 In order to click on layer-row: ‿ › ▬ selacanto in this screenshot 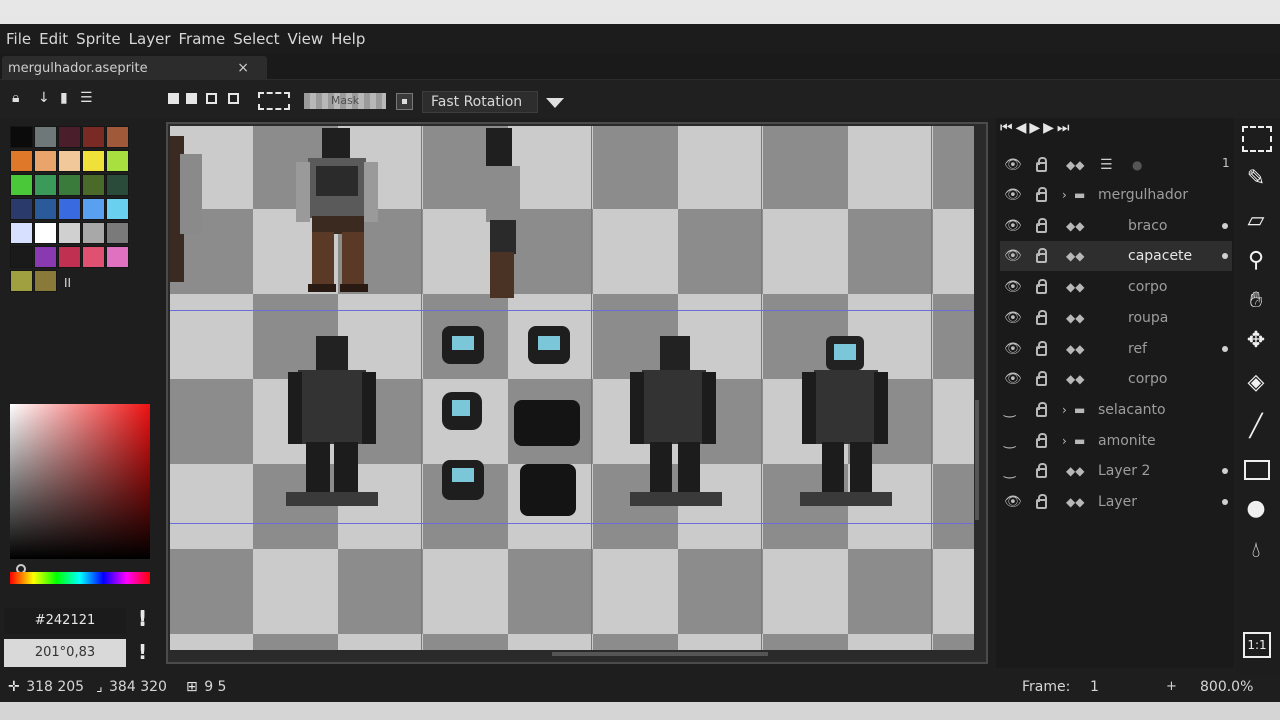, I will do `click(1116, 410)`.